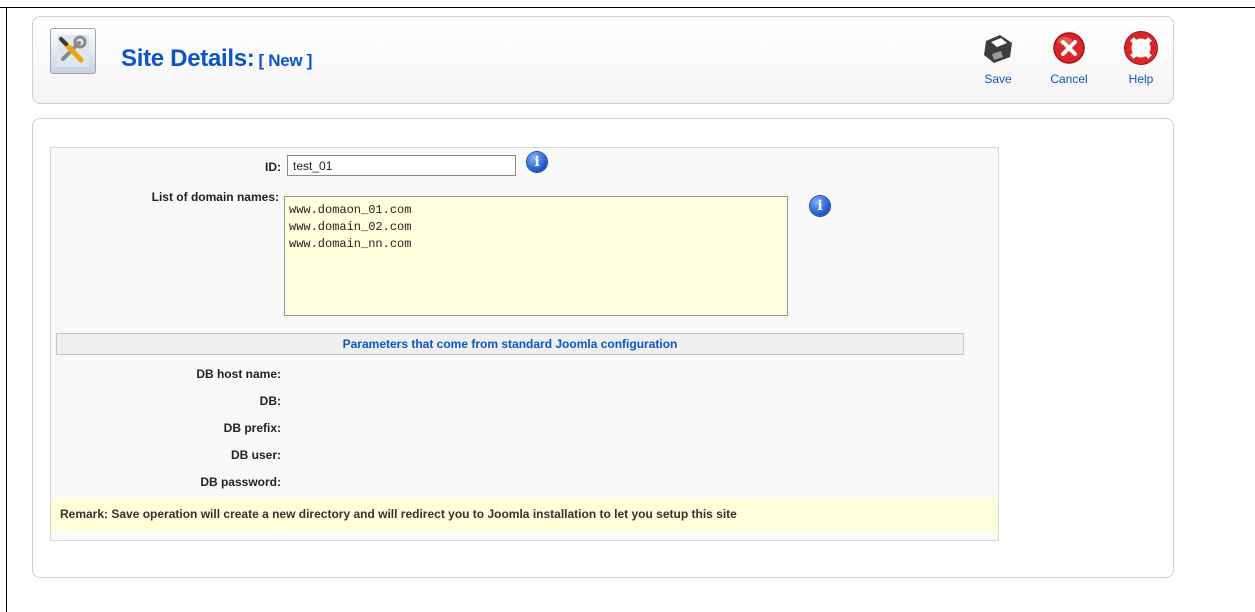 The image size is (1255, 612). Describe the element at coordinates (401, 165) in the screenshot. I see `id-field` at that location.